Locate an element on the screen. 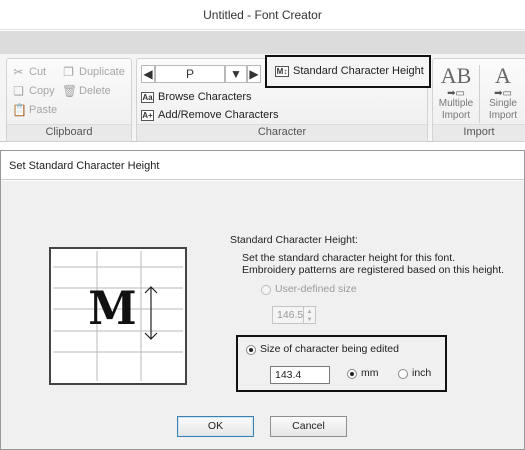 Image resolution: width=525 pixels, height=450 pixels. import-divider is located at coordinates (479, 94).